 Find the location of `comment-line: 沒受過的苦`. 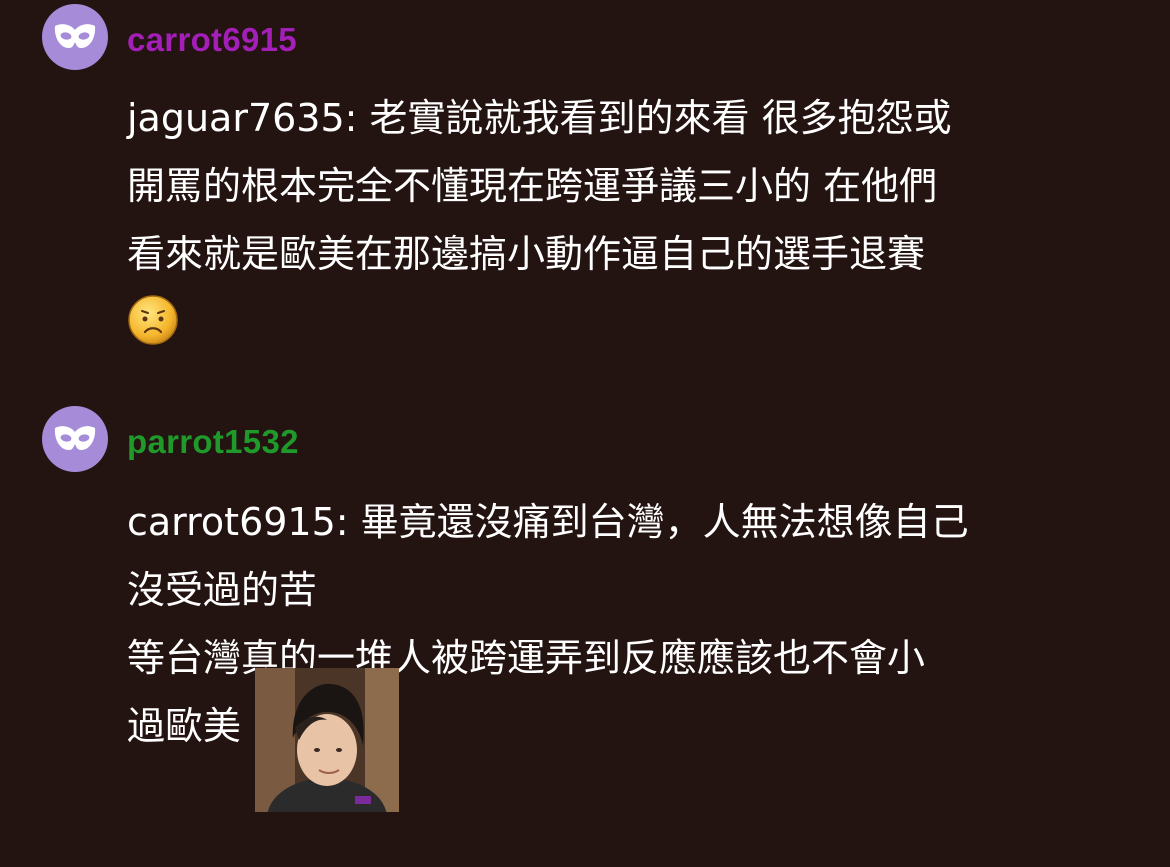

comment-line: 沒受過的苦 is located at coordinates (222, 590).